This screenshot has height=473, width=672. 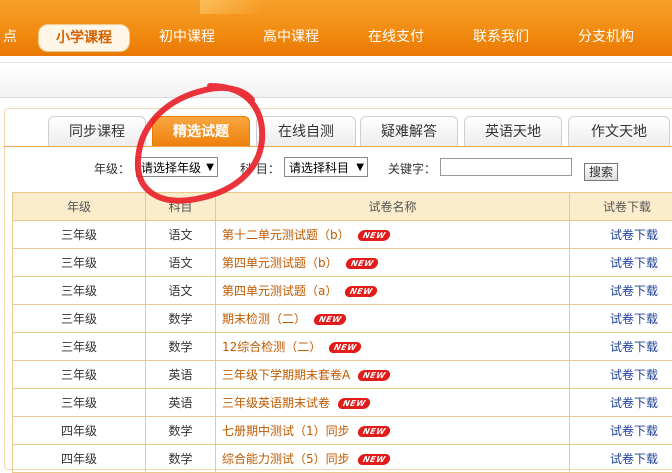 What do you see at coordinates (79, 459) in the screenshot?
I see `cell-grade: 四年级` at bounding box center [79, 459].